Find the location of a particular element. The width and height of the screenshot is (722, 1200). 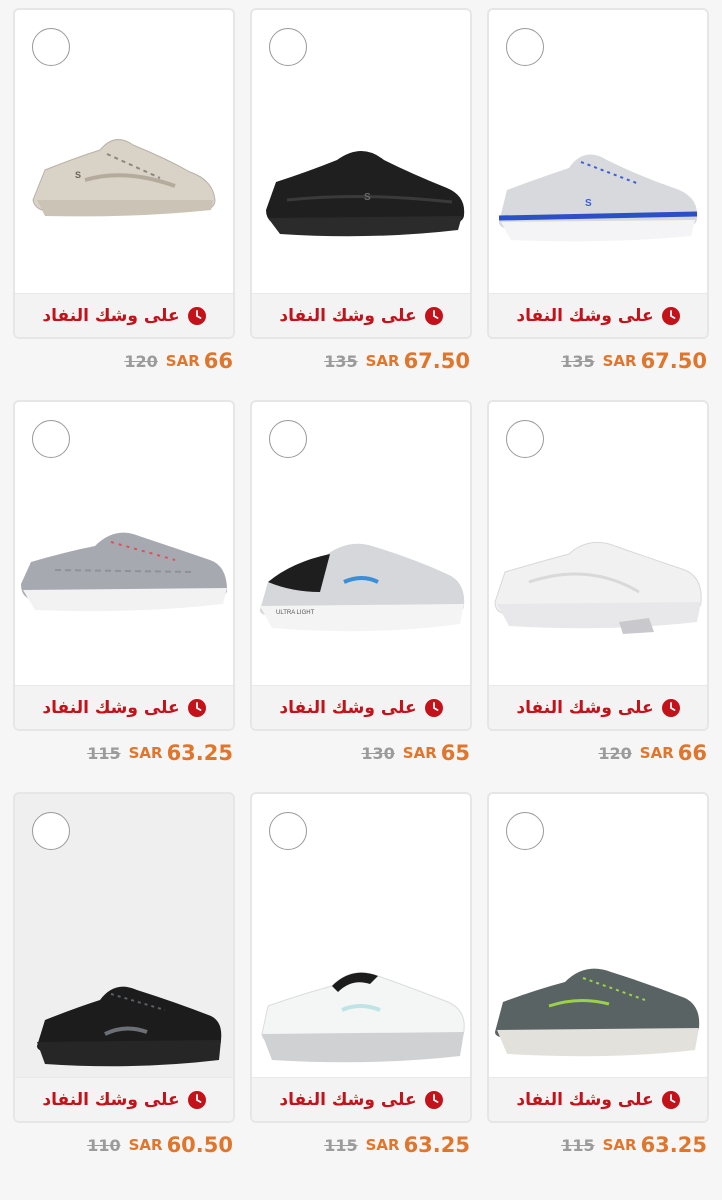

black-knit-sneaker-icon is located at coordinates (129, 1026).